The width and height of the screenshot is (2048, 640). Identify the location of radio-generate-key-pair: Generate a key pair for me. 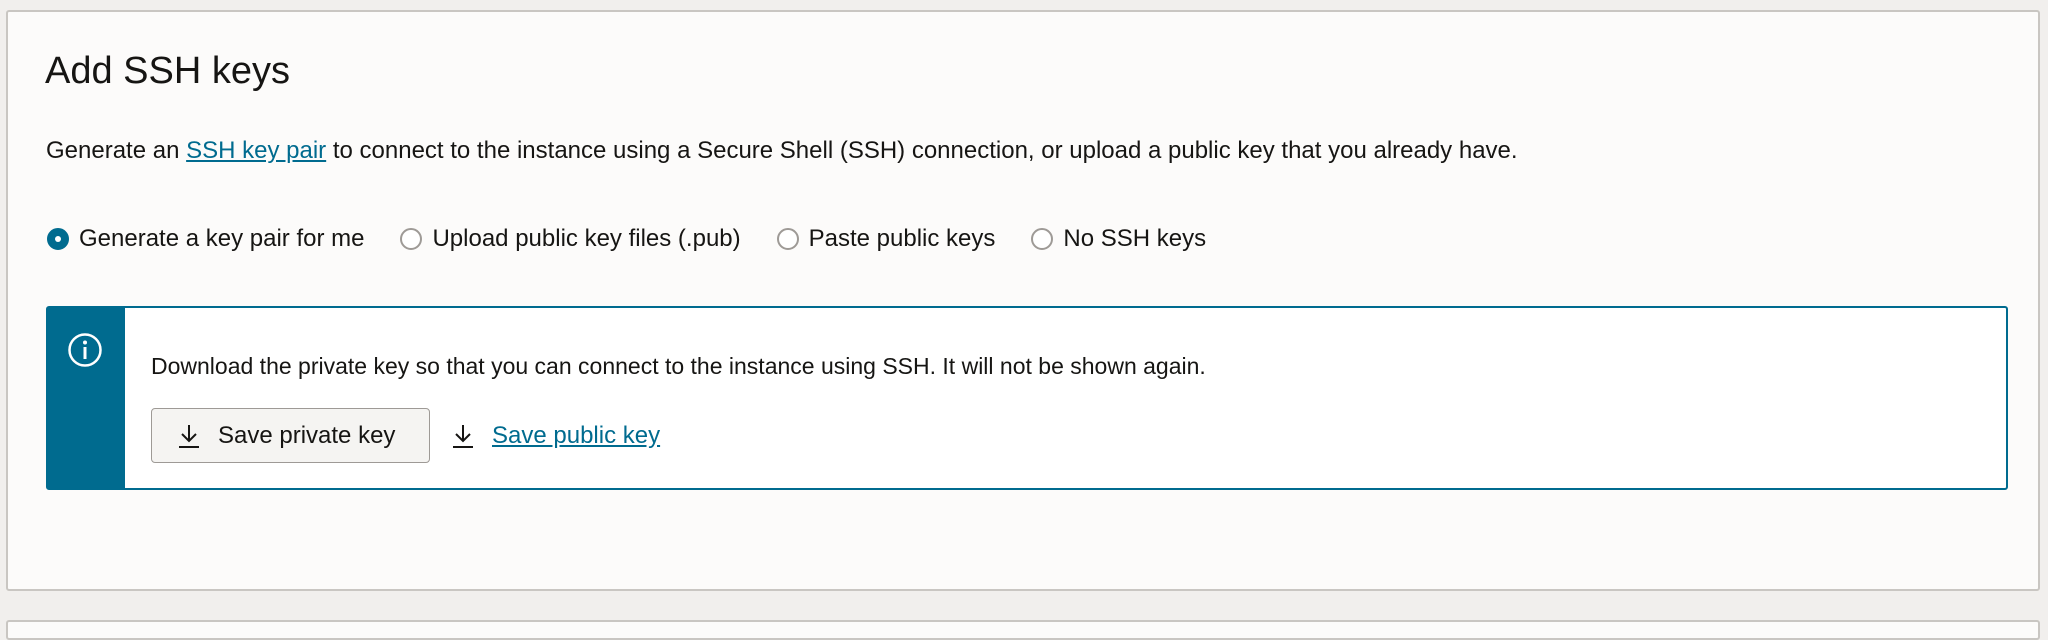
(205, 239).